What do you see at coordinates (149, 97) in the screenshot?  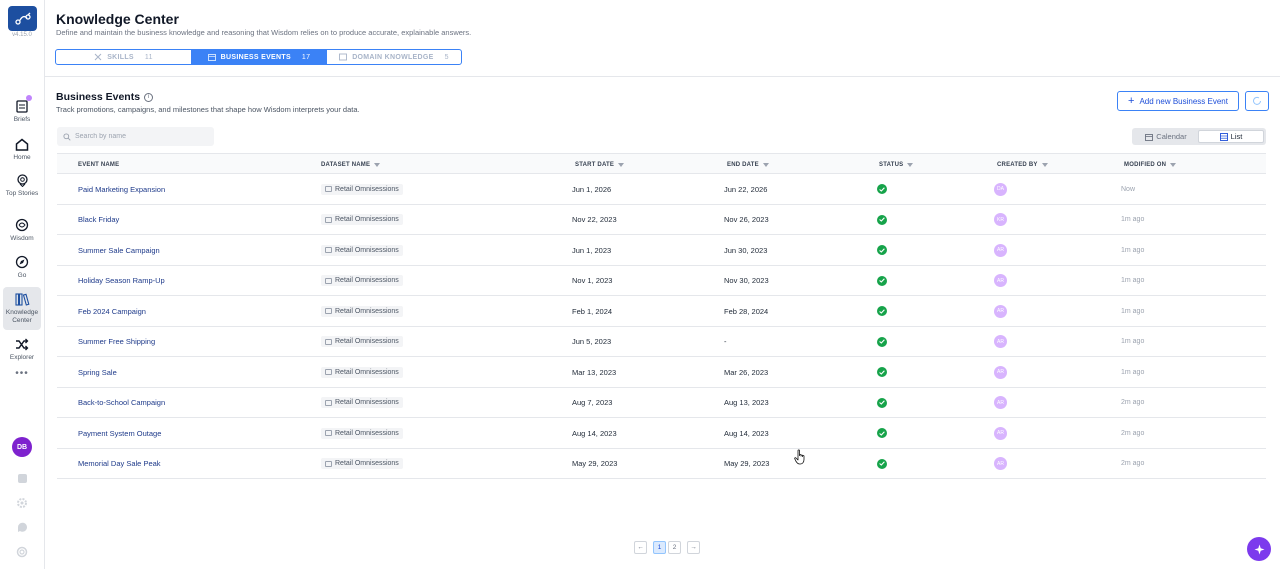 I see `info-icon: i` at bounding box center [149, 97].